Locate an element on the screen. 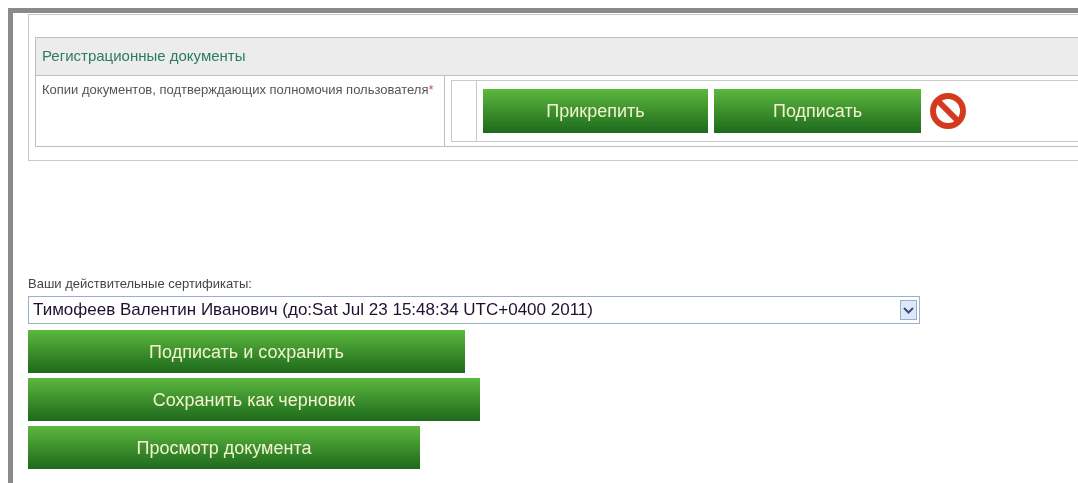 This screenshot has width=1078, height=483. action-button: Сохранить как черновик is located at coordinates (254, 399).